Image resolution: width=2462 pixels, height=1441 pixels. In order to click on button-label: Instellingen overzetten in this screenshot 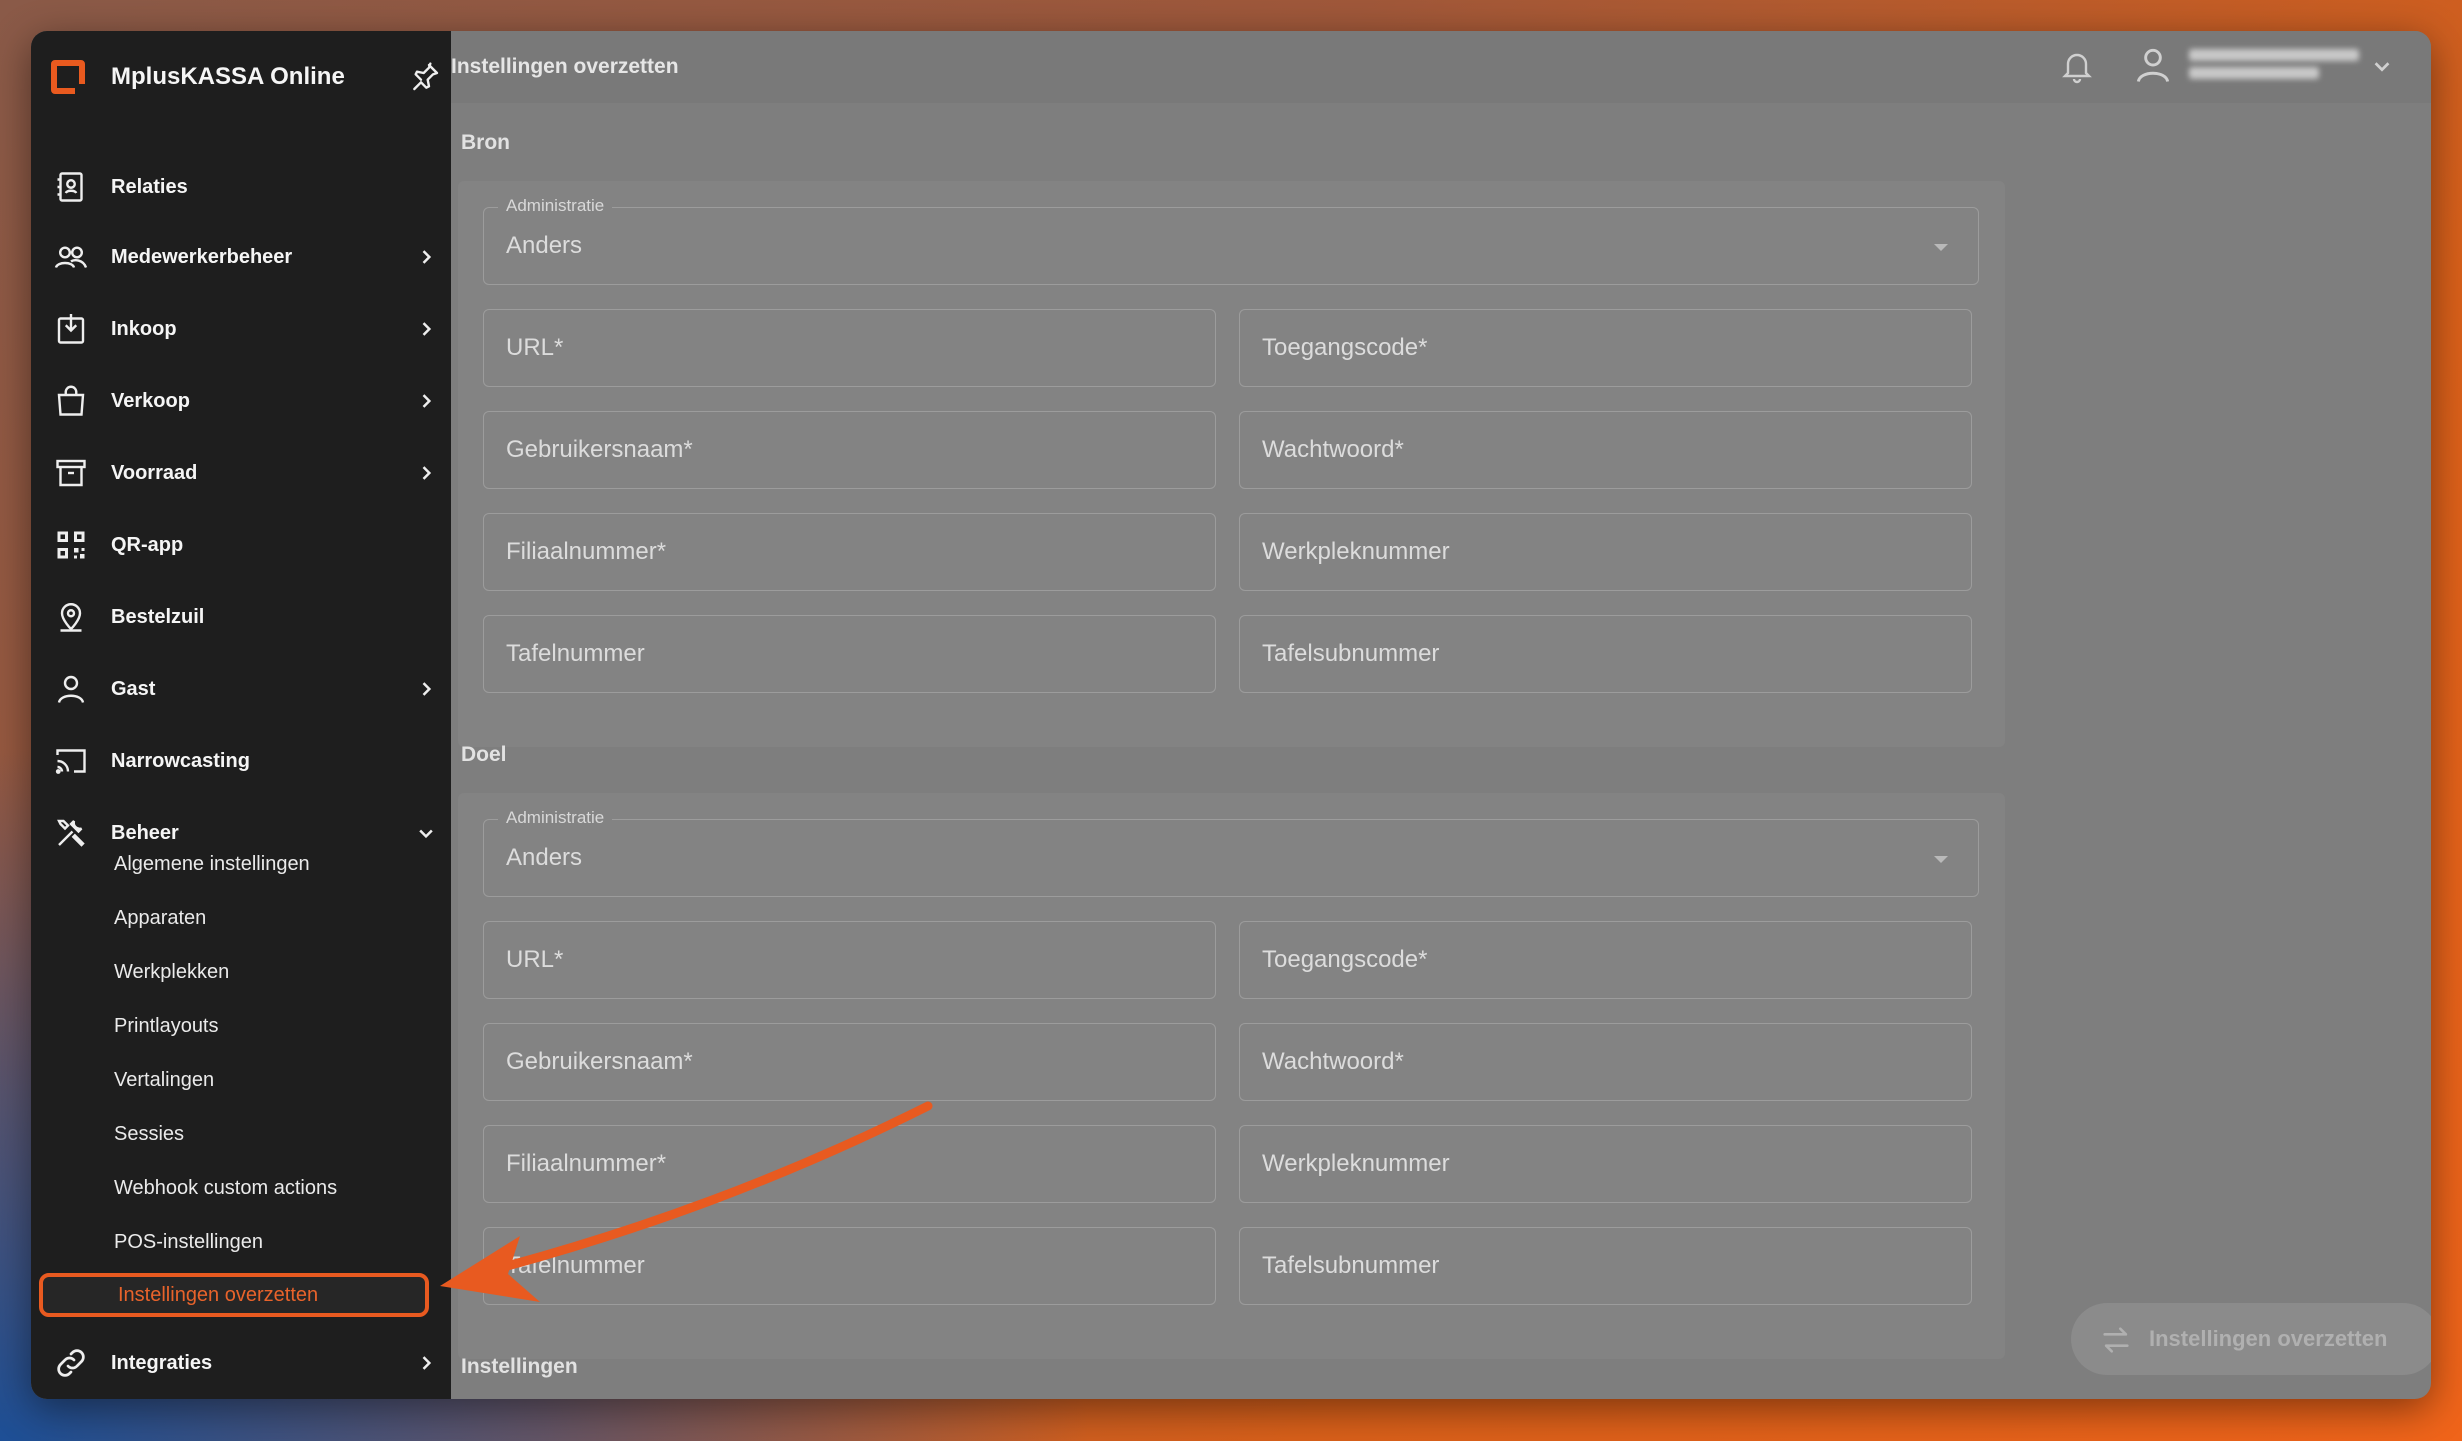, I will do `click(2268, 1338)`.